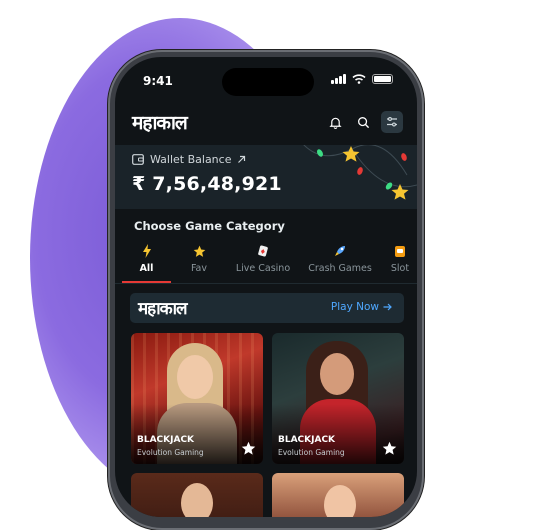 The width and height of the screenshot is (536, 530). What do you see at coordinates (266, 124) in the screenshot?
I see `app-header: महाकाल` at bounding box center [266, 124].